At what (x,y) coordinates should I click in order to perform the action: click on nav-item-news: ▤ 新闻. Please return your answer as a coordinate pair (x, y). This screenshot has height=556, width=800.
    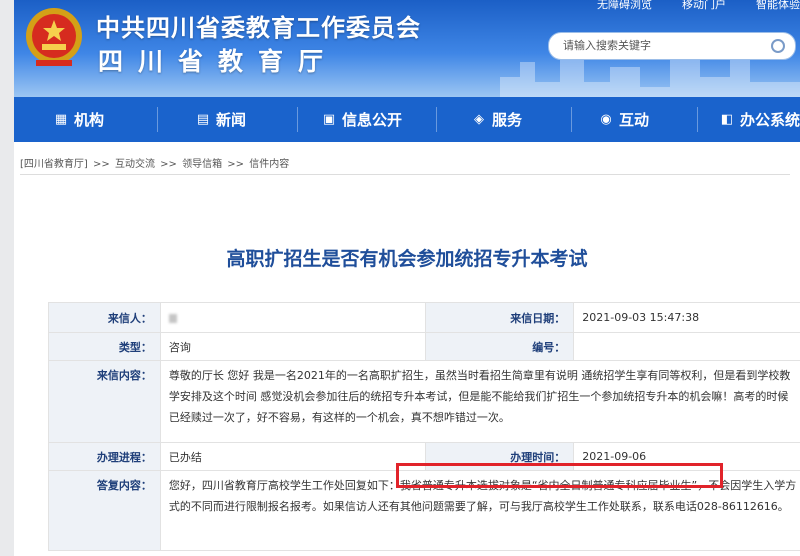
    Looking at the image, I should click on (221, 119).